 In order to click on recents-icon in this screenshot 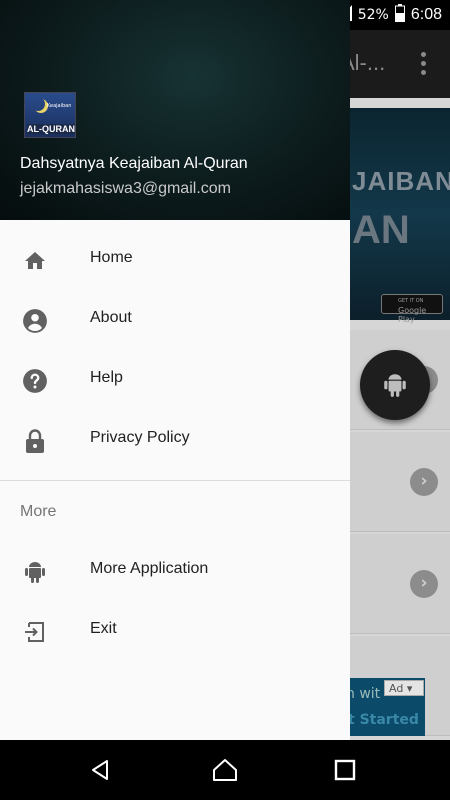, I will do `click(345, 770)`.